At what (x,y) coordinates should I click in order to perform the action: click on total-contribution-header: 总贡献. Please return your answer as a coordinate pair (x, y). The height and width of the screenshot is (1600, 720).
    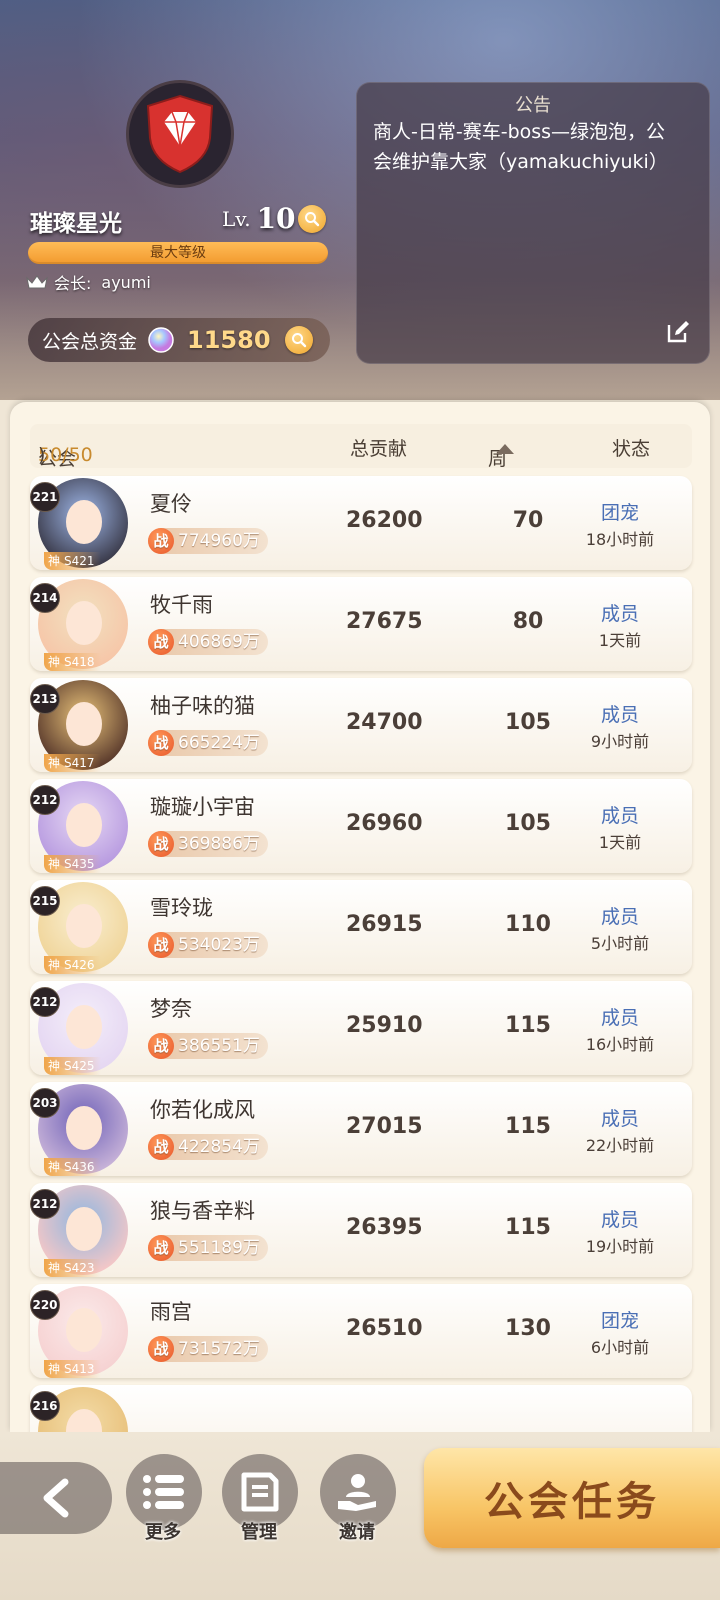
    Looking at the image, I should click on (378, 447).